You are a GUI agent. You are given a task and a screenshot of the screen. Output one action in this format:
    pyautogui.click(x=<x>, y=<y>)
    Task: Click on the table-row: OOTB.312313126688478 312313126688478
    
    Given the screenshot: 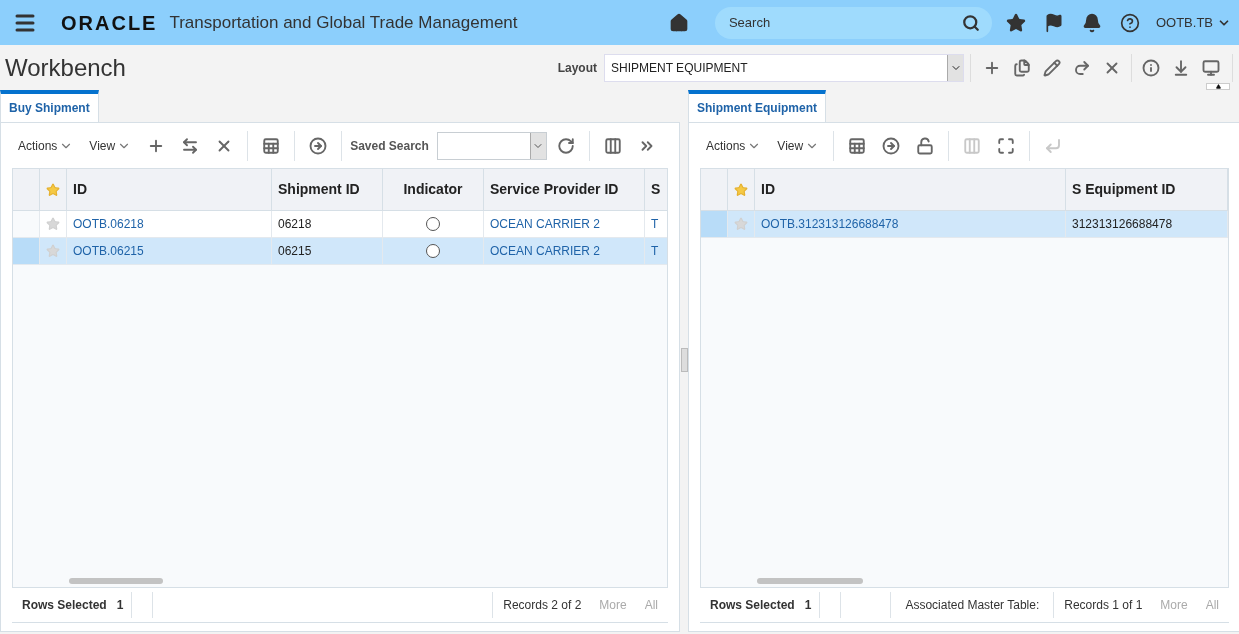 What is the action you would take?
    pyautogui.click(x=964, y=224)
    